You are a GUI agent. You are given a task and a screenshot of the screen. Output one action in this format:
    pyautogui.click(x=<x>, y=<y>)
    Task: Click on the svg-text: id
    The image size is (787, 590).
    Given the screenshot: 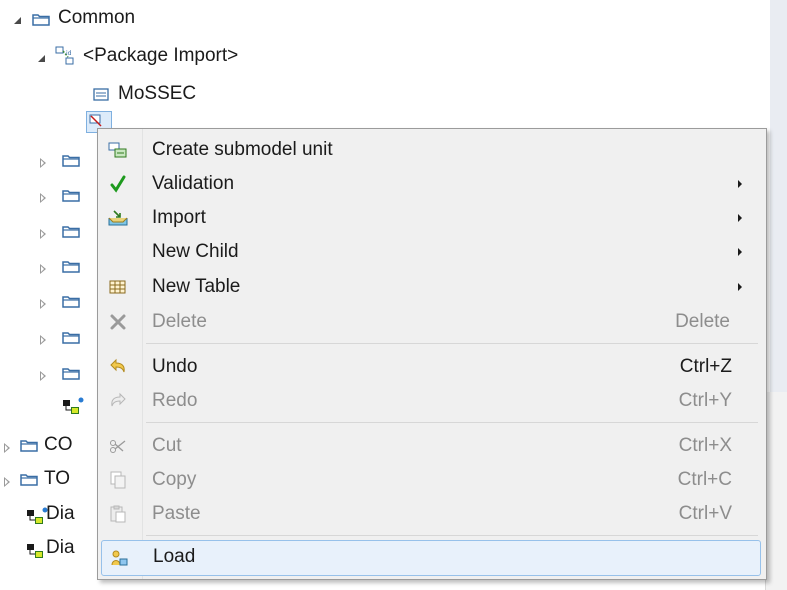 What is the action you would take?
    pyautogui.click(x=69, y=53)
    